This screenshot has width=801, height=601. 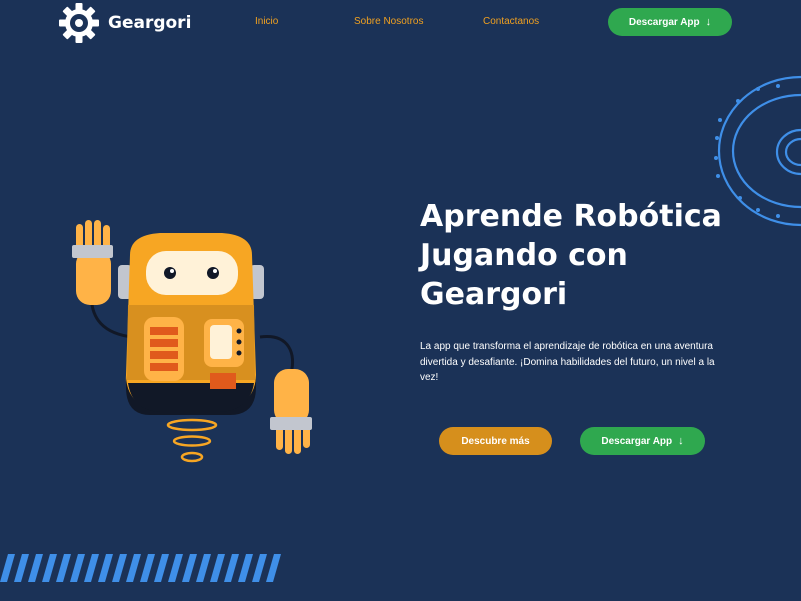 I want to click on header-download-button: Descargar App ↓, so click(x=670, y=22).